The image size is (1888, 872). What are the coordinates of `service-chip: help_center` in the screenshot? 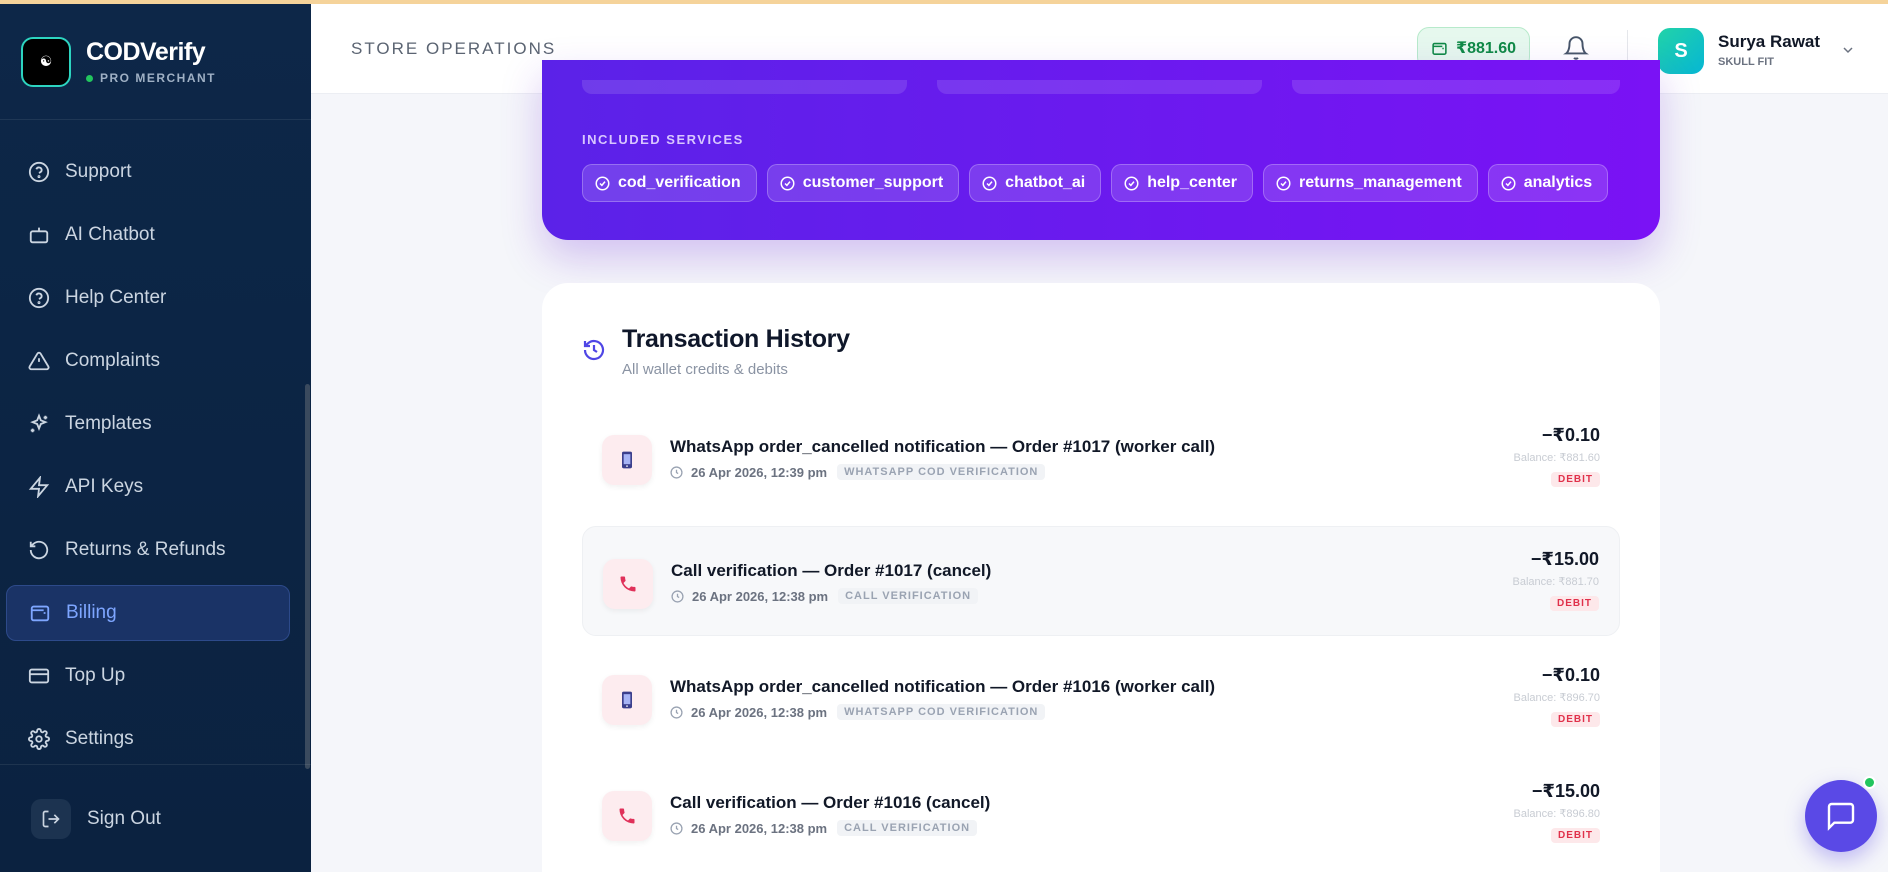 It's located at (1182, 183).